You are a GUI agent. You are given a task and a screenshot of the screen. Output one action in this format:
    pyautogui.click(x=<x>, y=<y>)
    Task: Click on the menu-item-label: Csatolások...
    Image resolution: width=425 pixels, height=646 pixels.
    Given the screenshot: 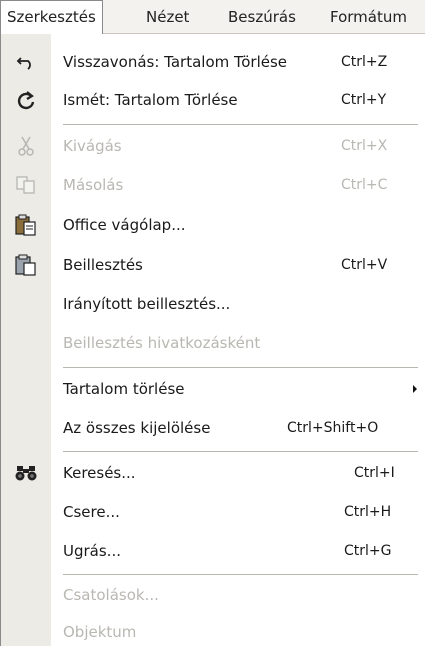 What is the action you would take?
    pyautogui.click(x=111, y=595)
    